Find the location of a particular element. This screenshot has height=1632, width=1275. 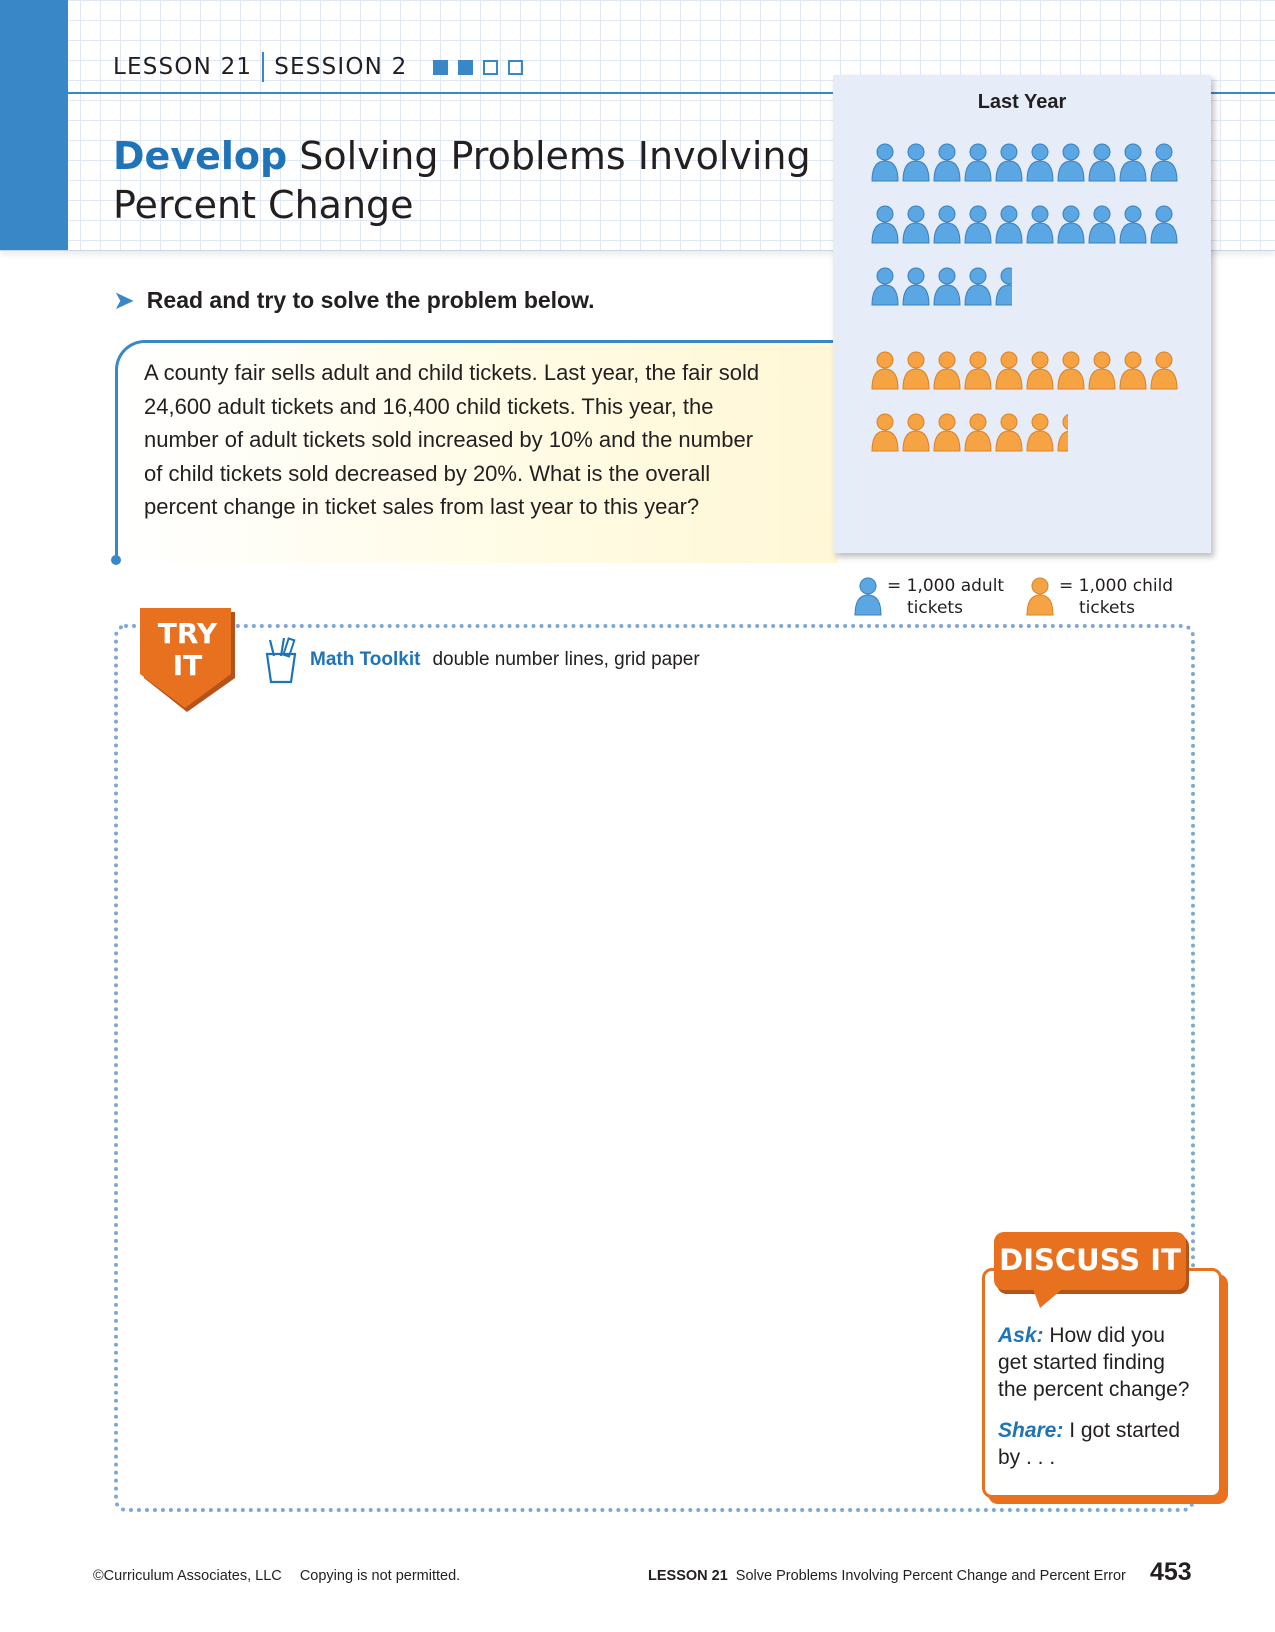

lesson-session-bar: LESSON 21 SESSION 2 is located at coordinates (318, 67).